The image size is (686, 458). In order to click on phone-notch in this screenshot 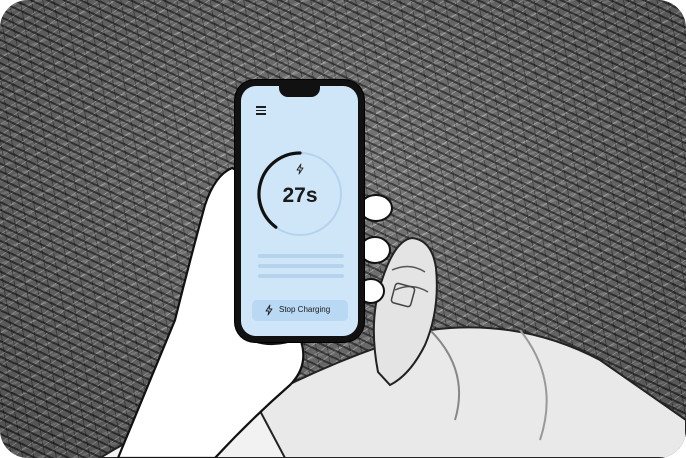, I will do `click(299, 91)`.